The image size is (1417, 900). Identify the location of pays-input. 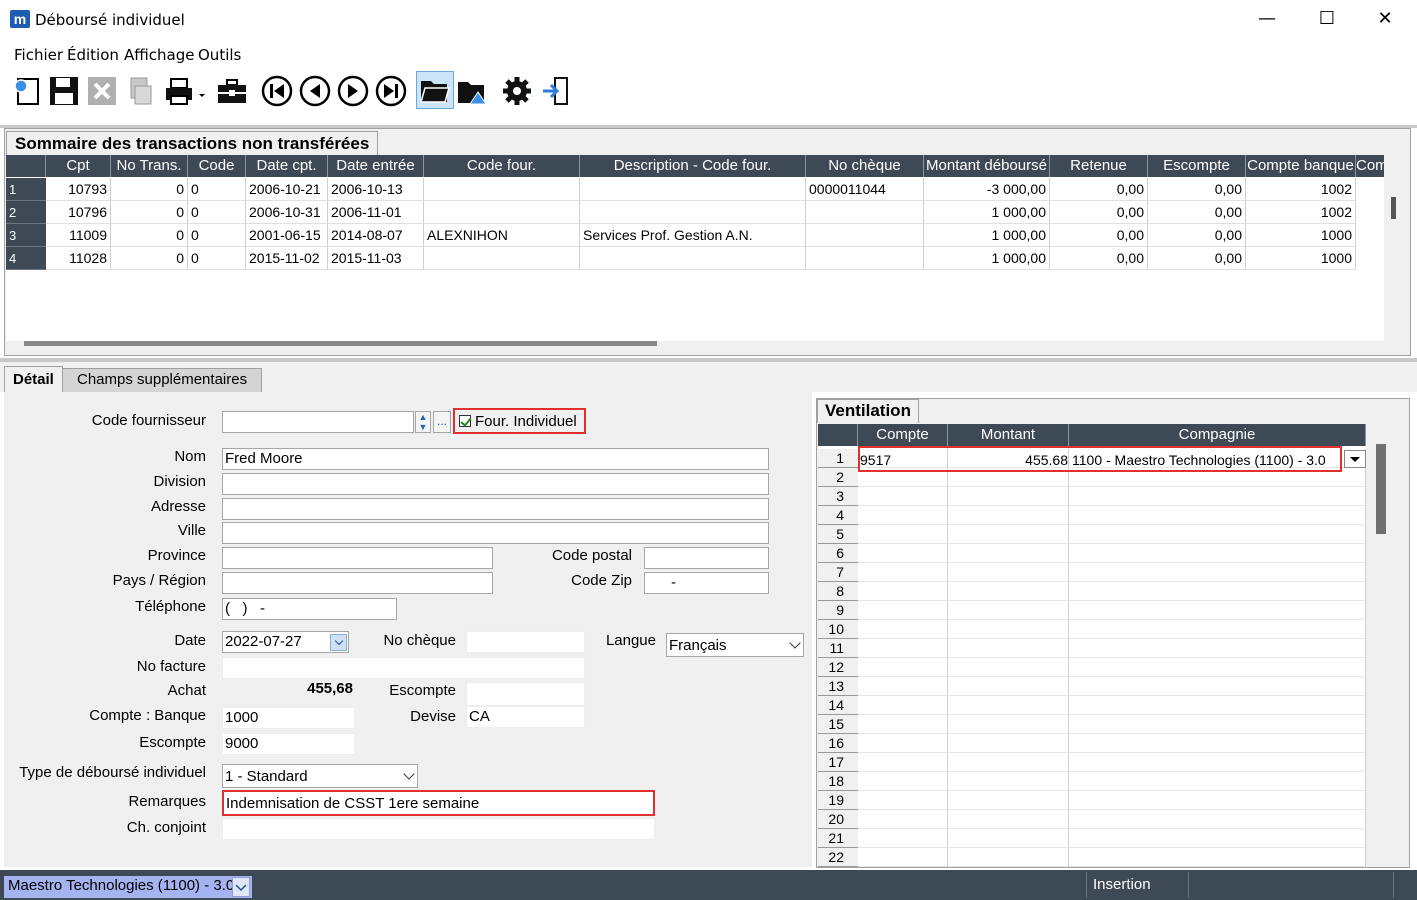
(357, 583).